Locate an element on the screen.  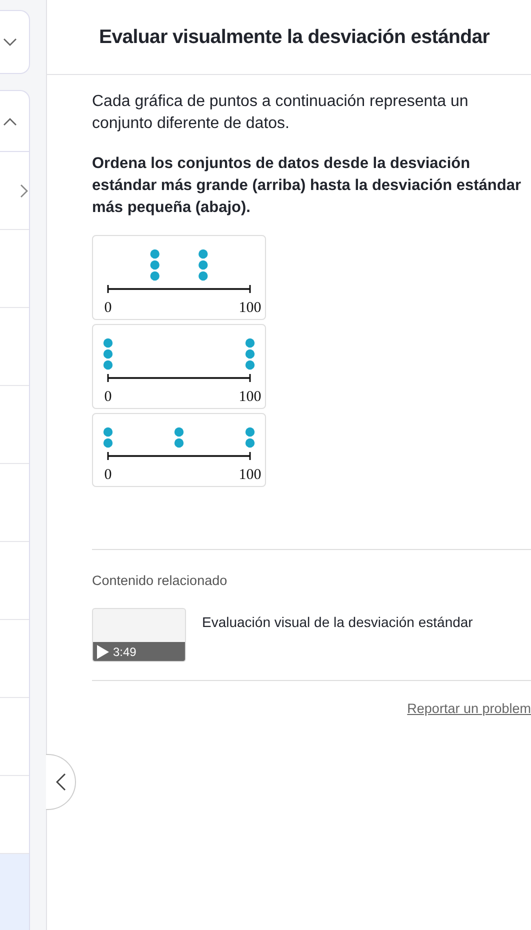
intro-text: Cada gráfica de puntos a continuación representa un conjunto diferente de datos. is located at coordinates (281, 113).